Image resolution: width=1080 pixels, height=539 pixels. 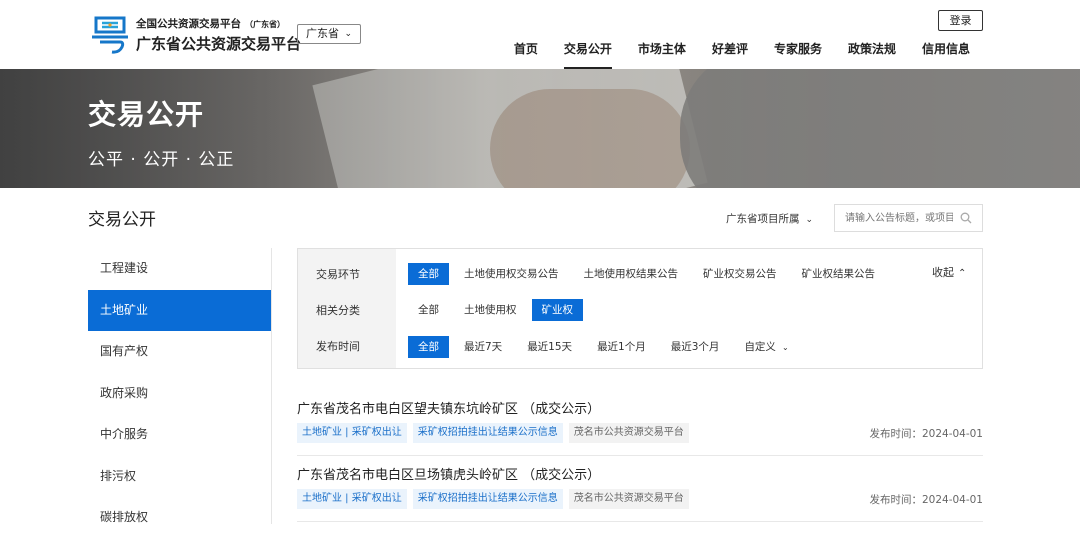 What do you see at coordinates (557, 310) in the screenshot?
I see `filter-chip: 矿业权` at bounding box center [557, 310].